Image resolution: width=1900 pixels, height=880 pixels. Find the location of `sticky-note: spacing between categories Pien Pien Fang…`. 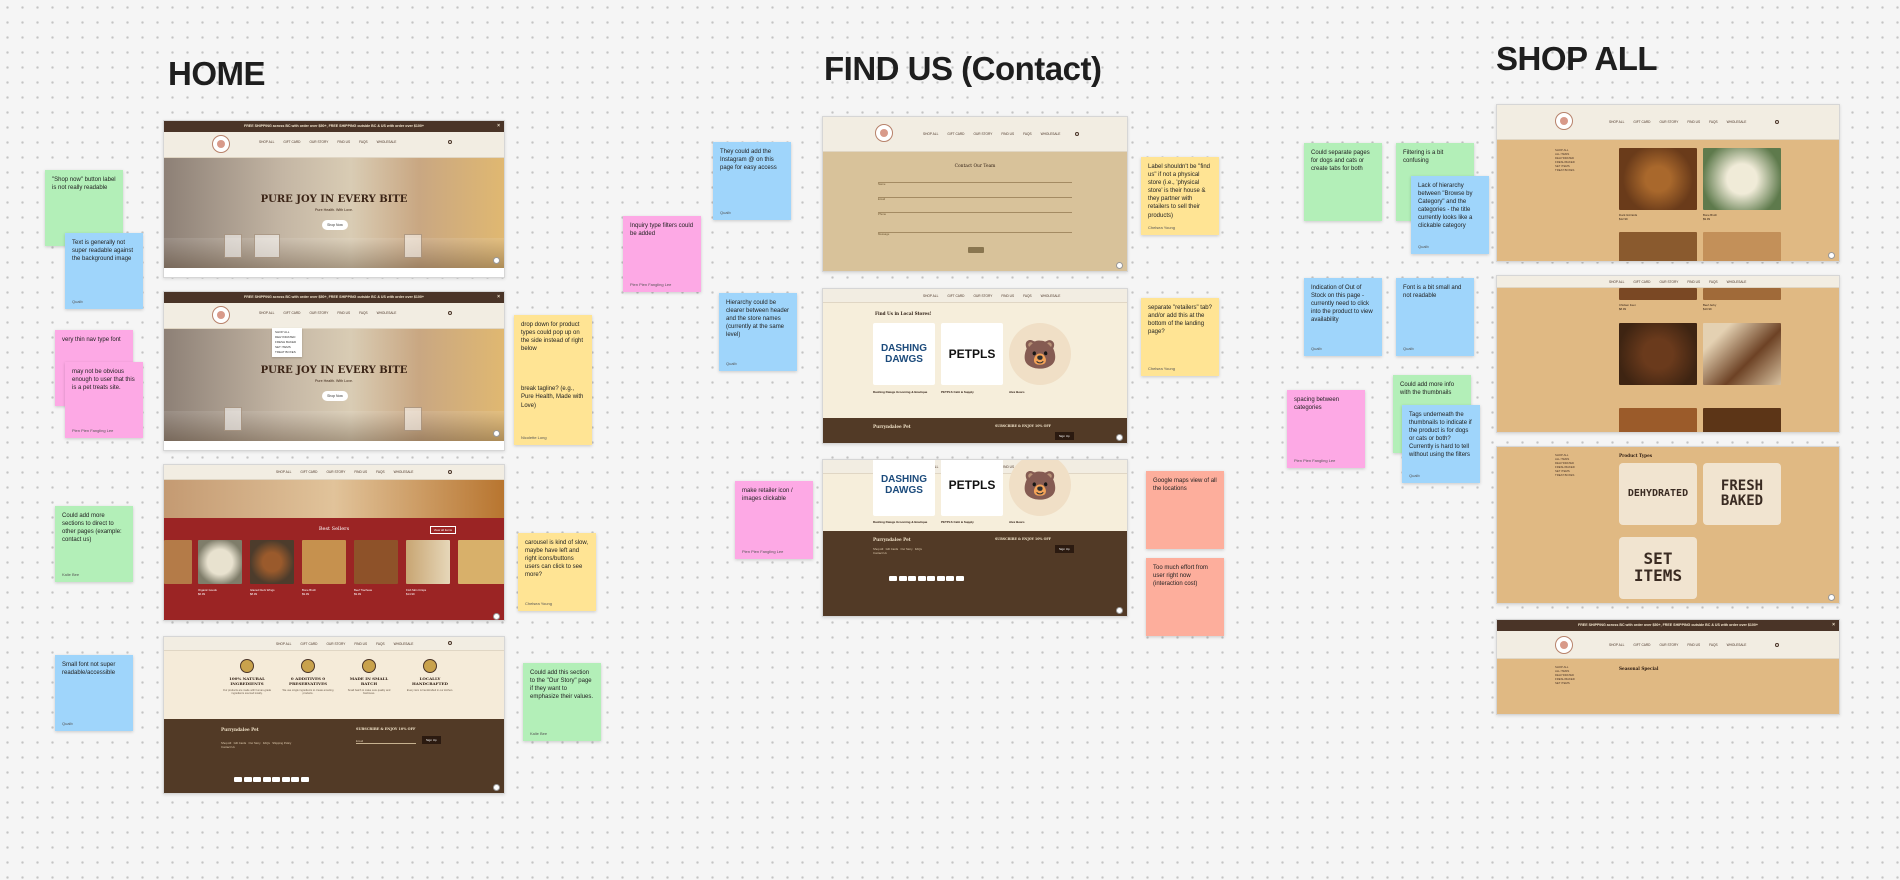

sticky-note: spacing between categories Pien Pien Fang… is located at coordinates (1326, 429).